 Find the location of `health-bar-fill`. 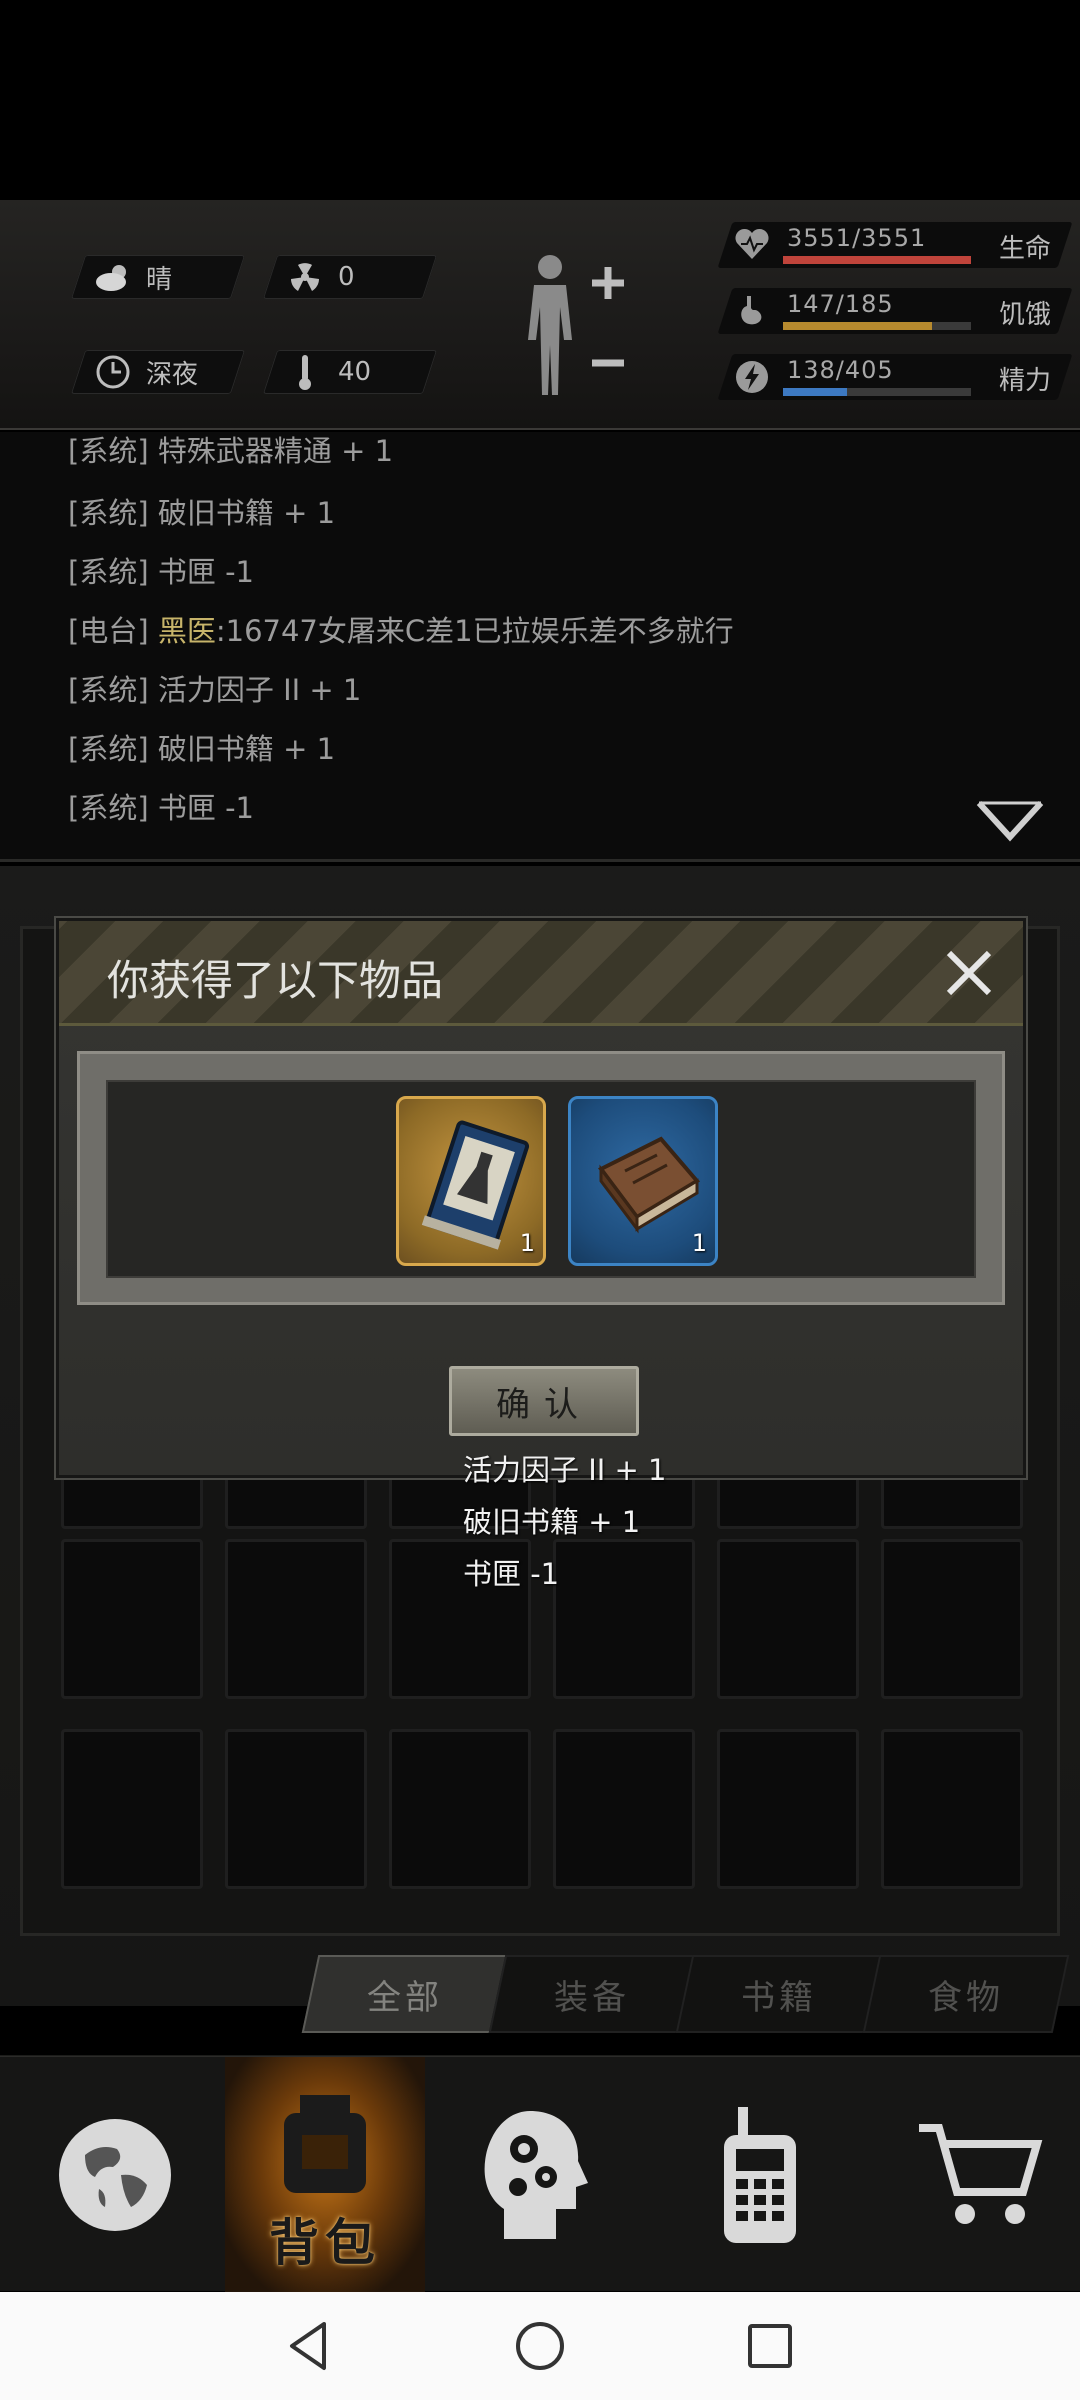

health-bar-fill is located at coordinates (877, 260).